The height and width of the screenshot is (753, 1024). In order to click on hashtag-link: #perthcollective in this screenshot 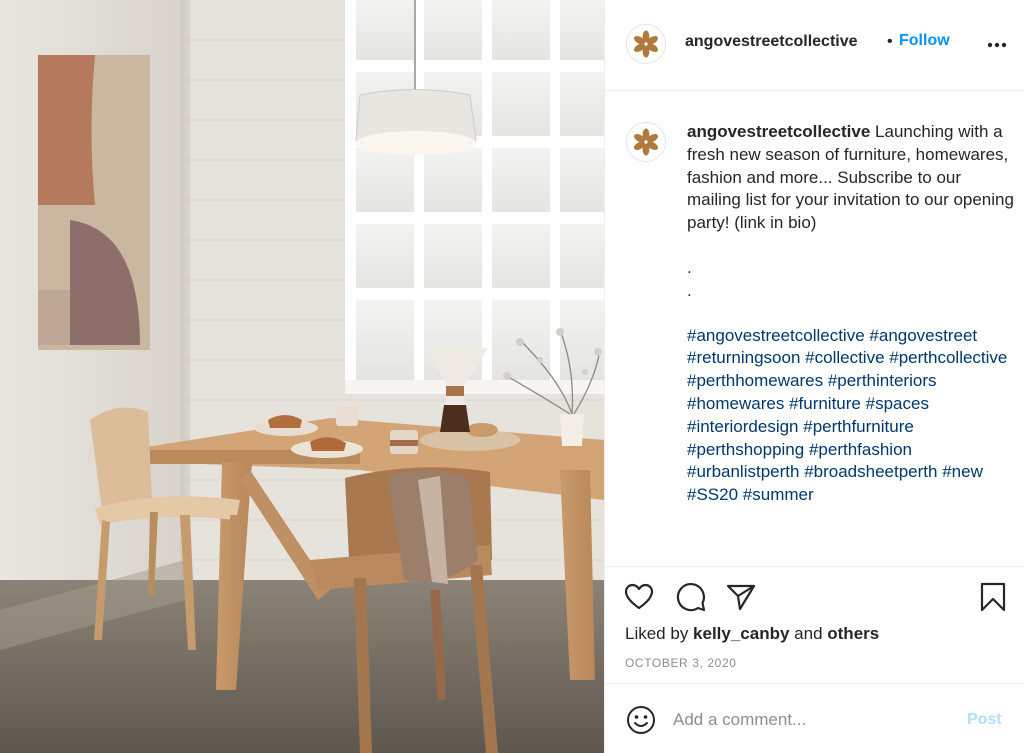, I will do `click(948, 357)`.